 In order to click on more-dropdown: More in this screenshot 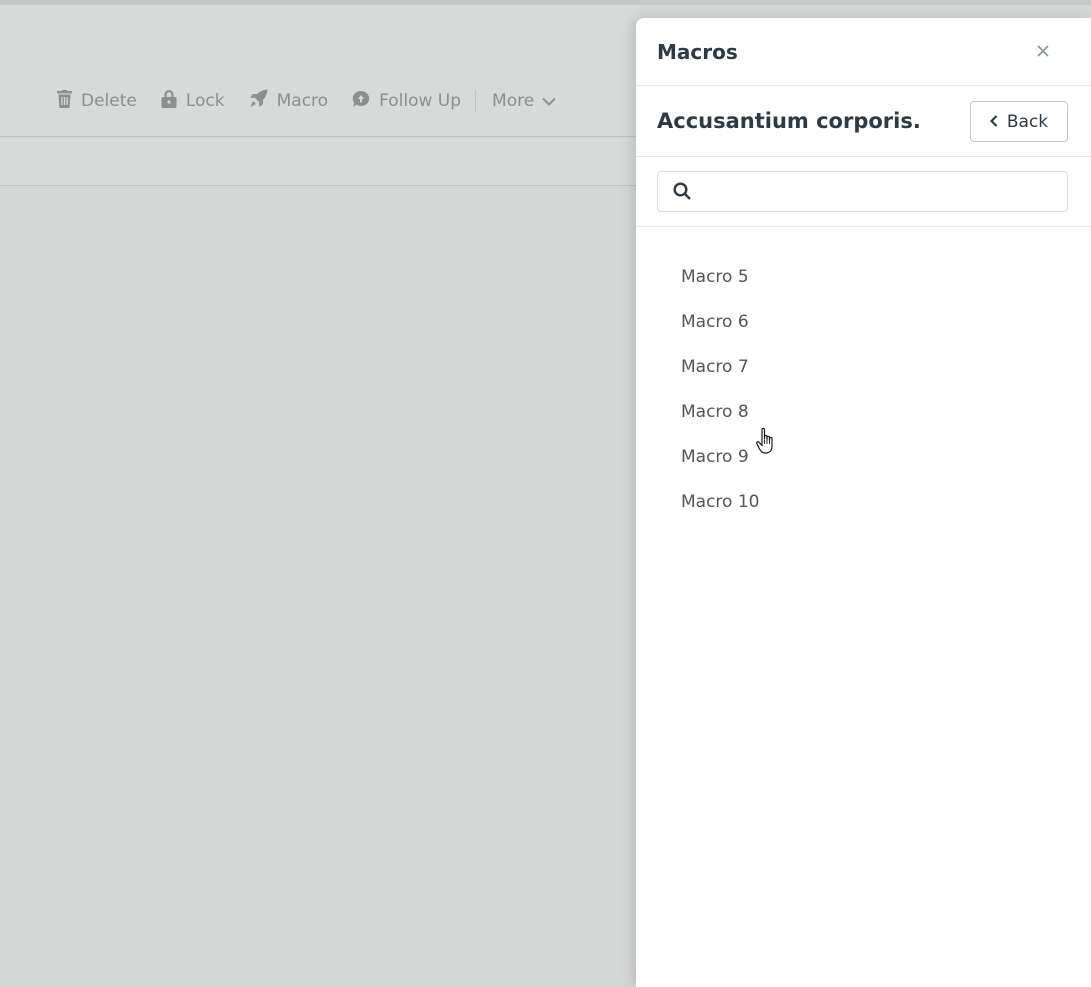, I will do `click(524, 101)`.